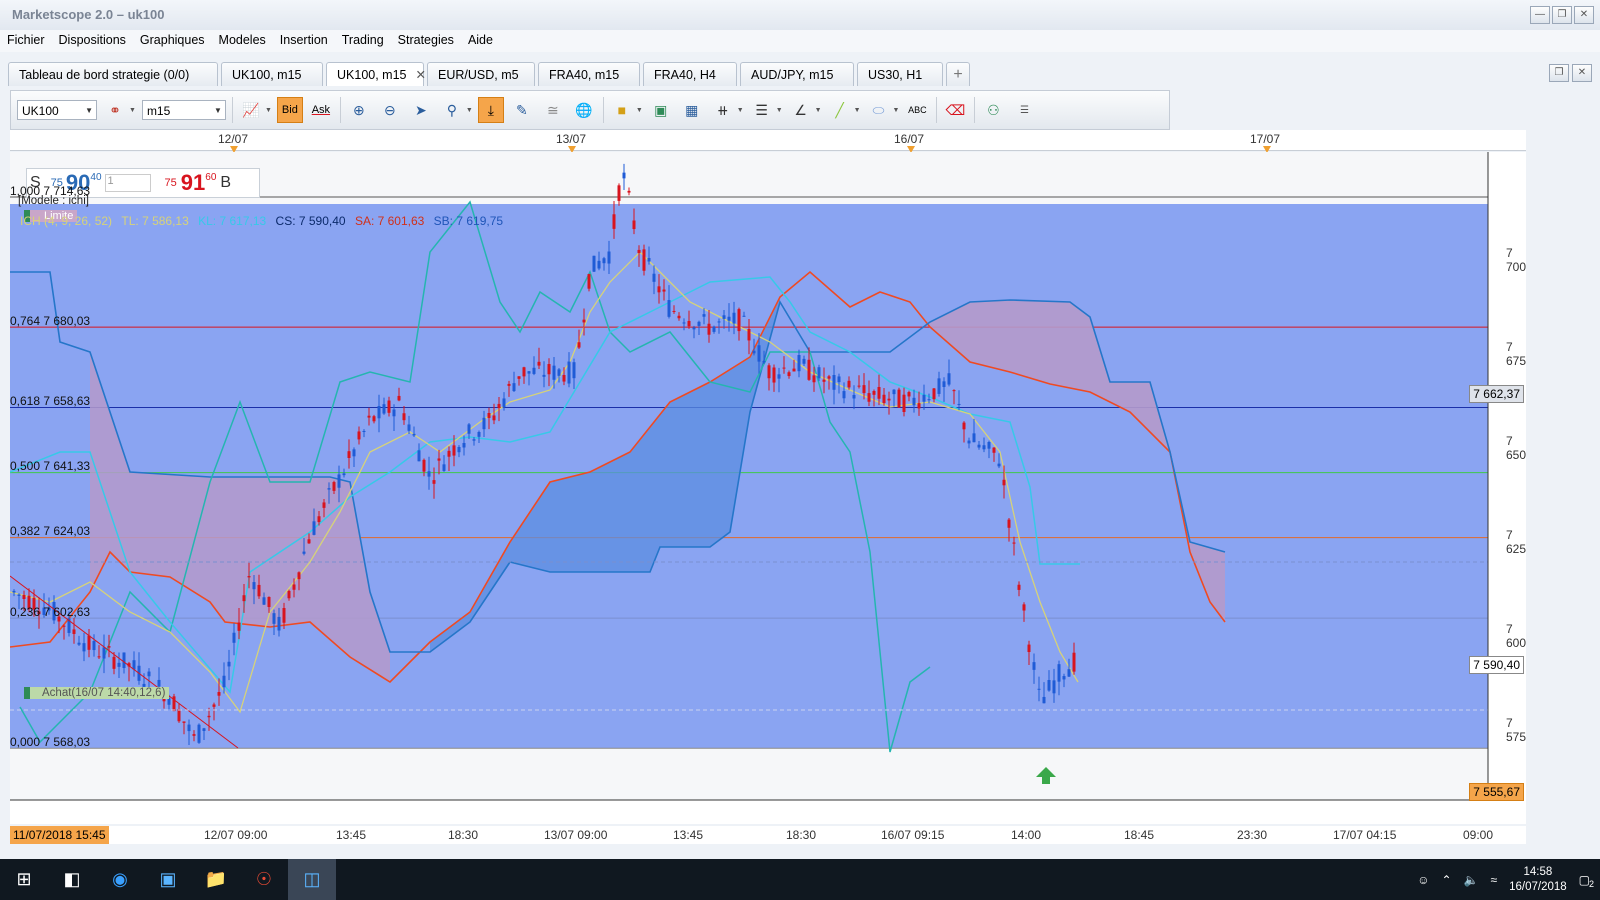 The width and height of the screenshot is (1600, 900). I want to click on date-label: 16/07, so click(909, 139).